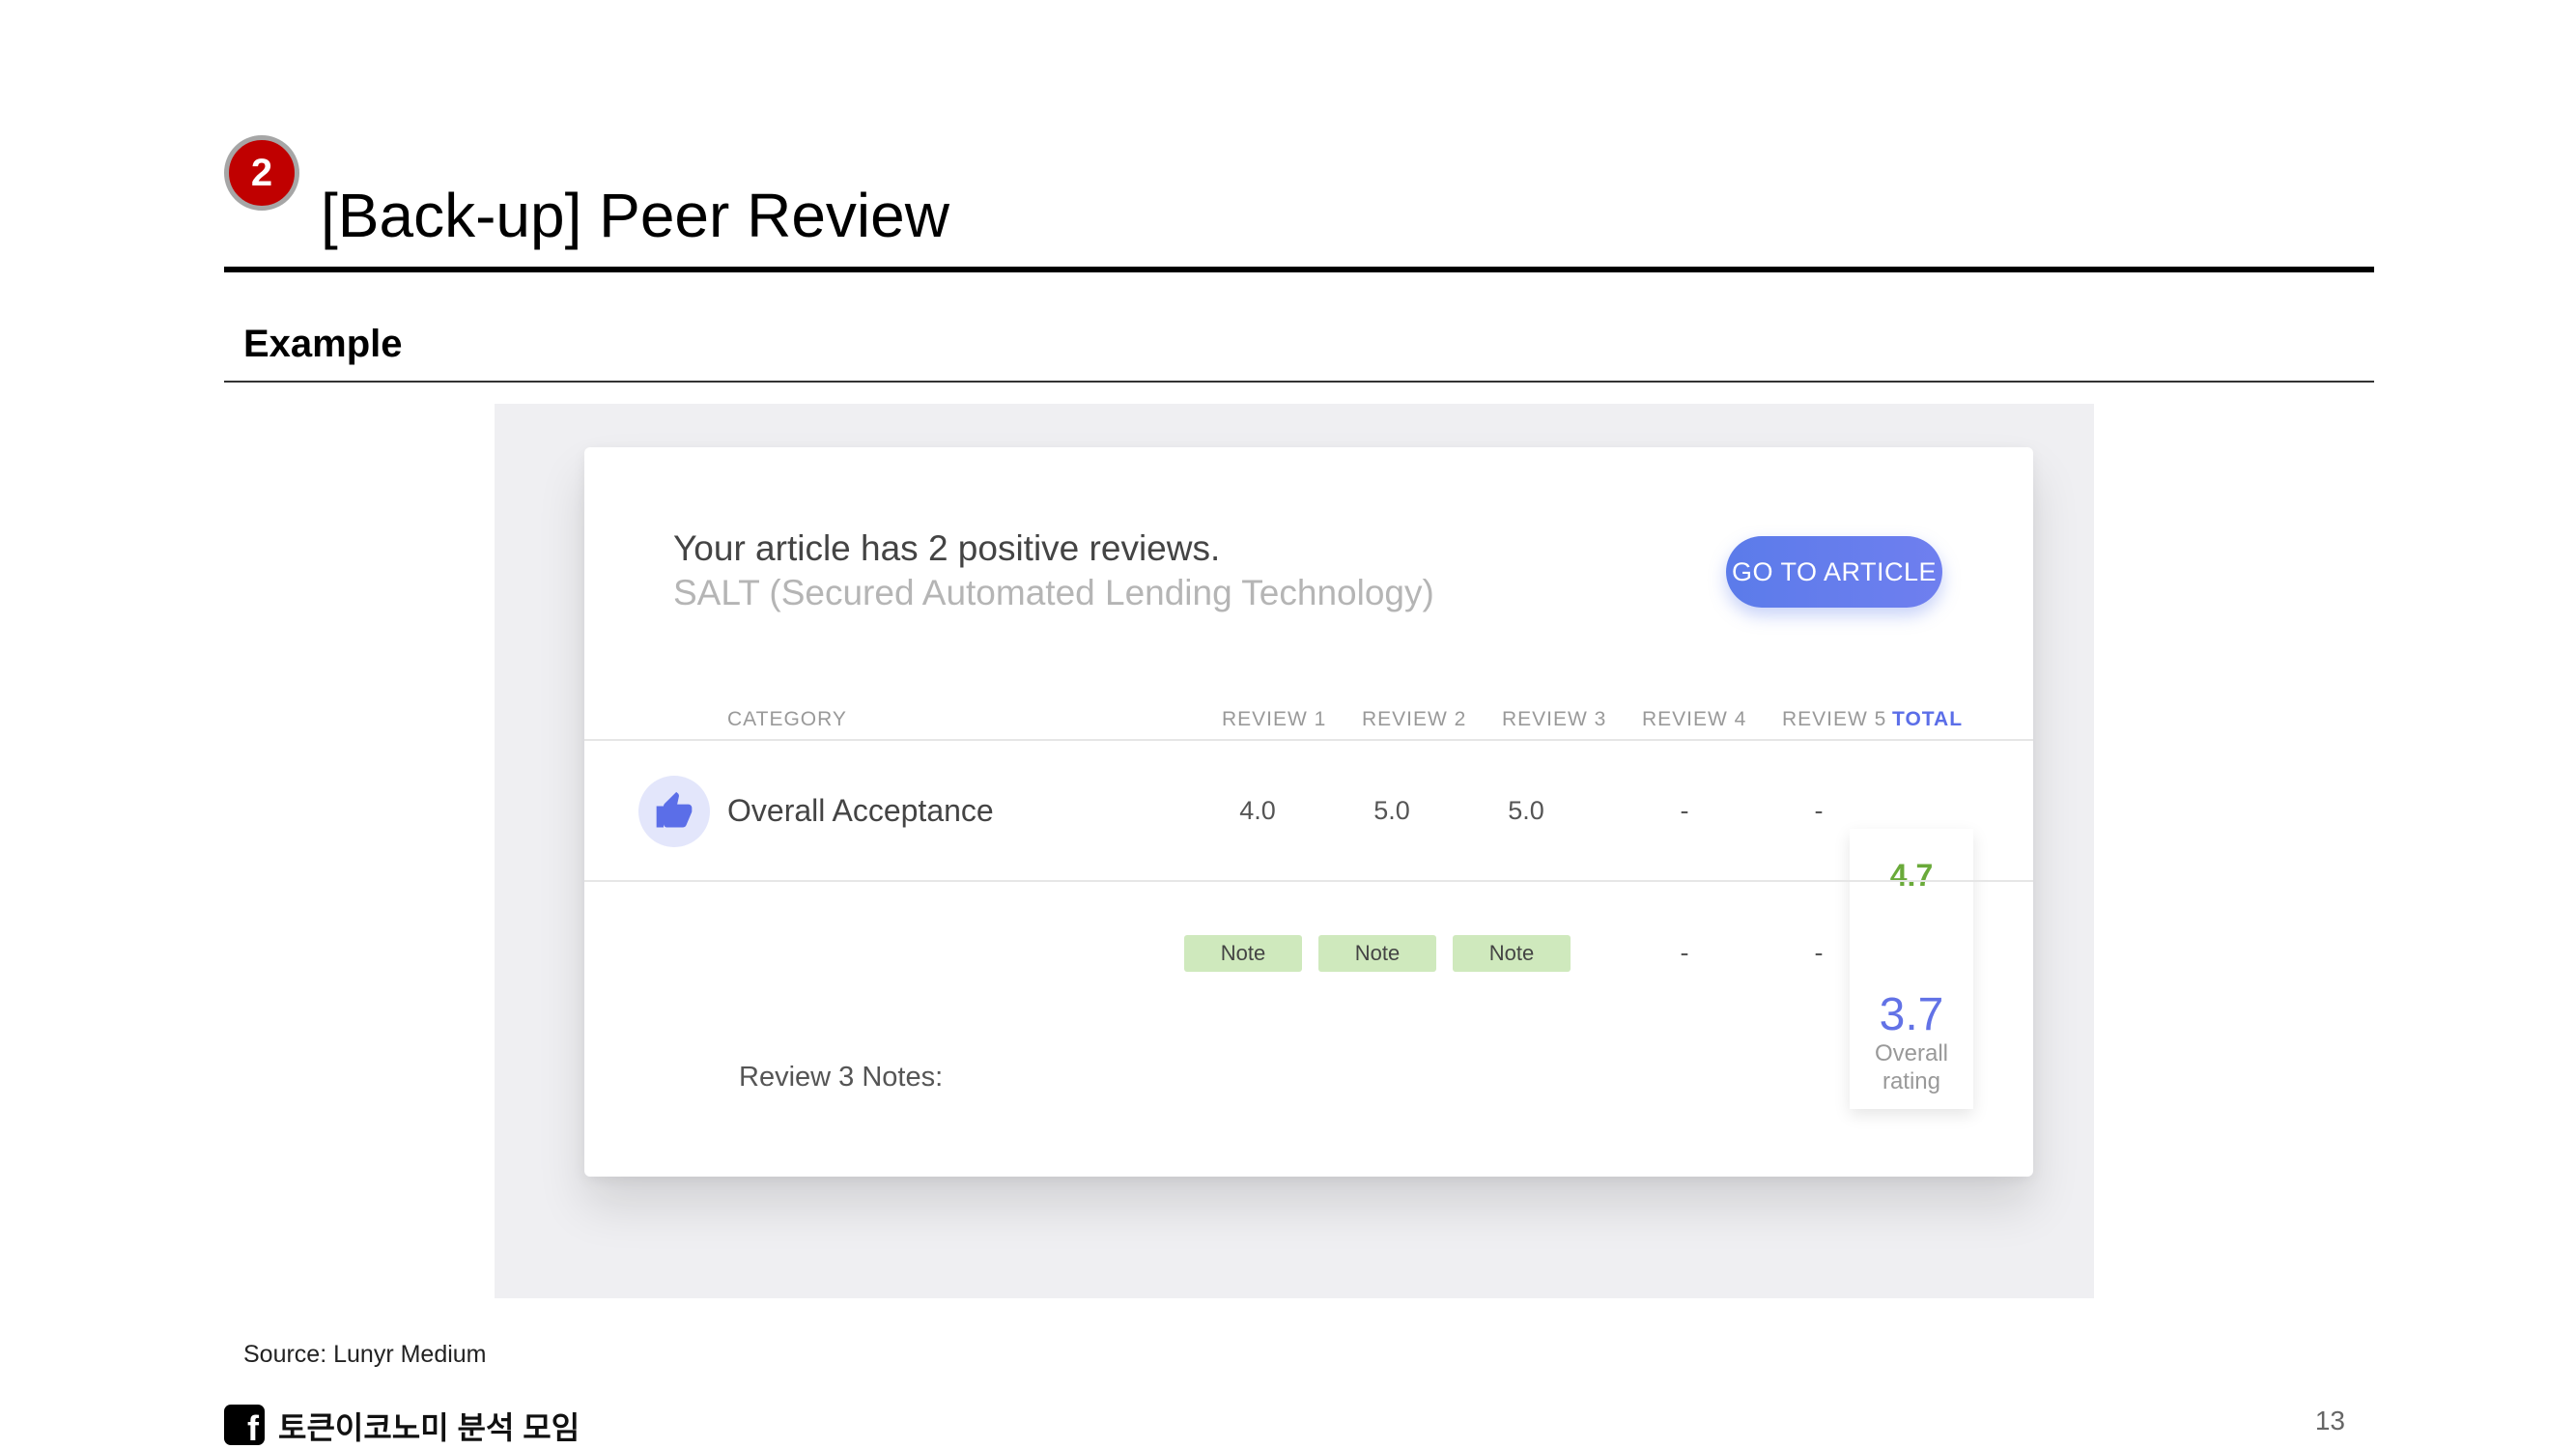  Describe the element at coordinates (1308, 740) in the screenshot. I see `header-divider` at that location.